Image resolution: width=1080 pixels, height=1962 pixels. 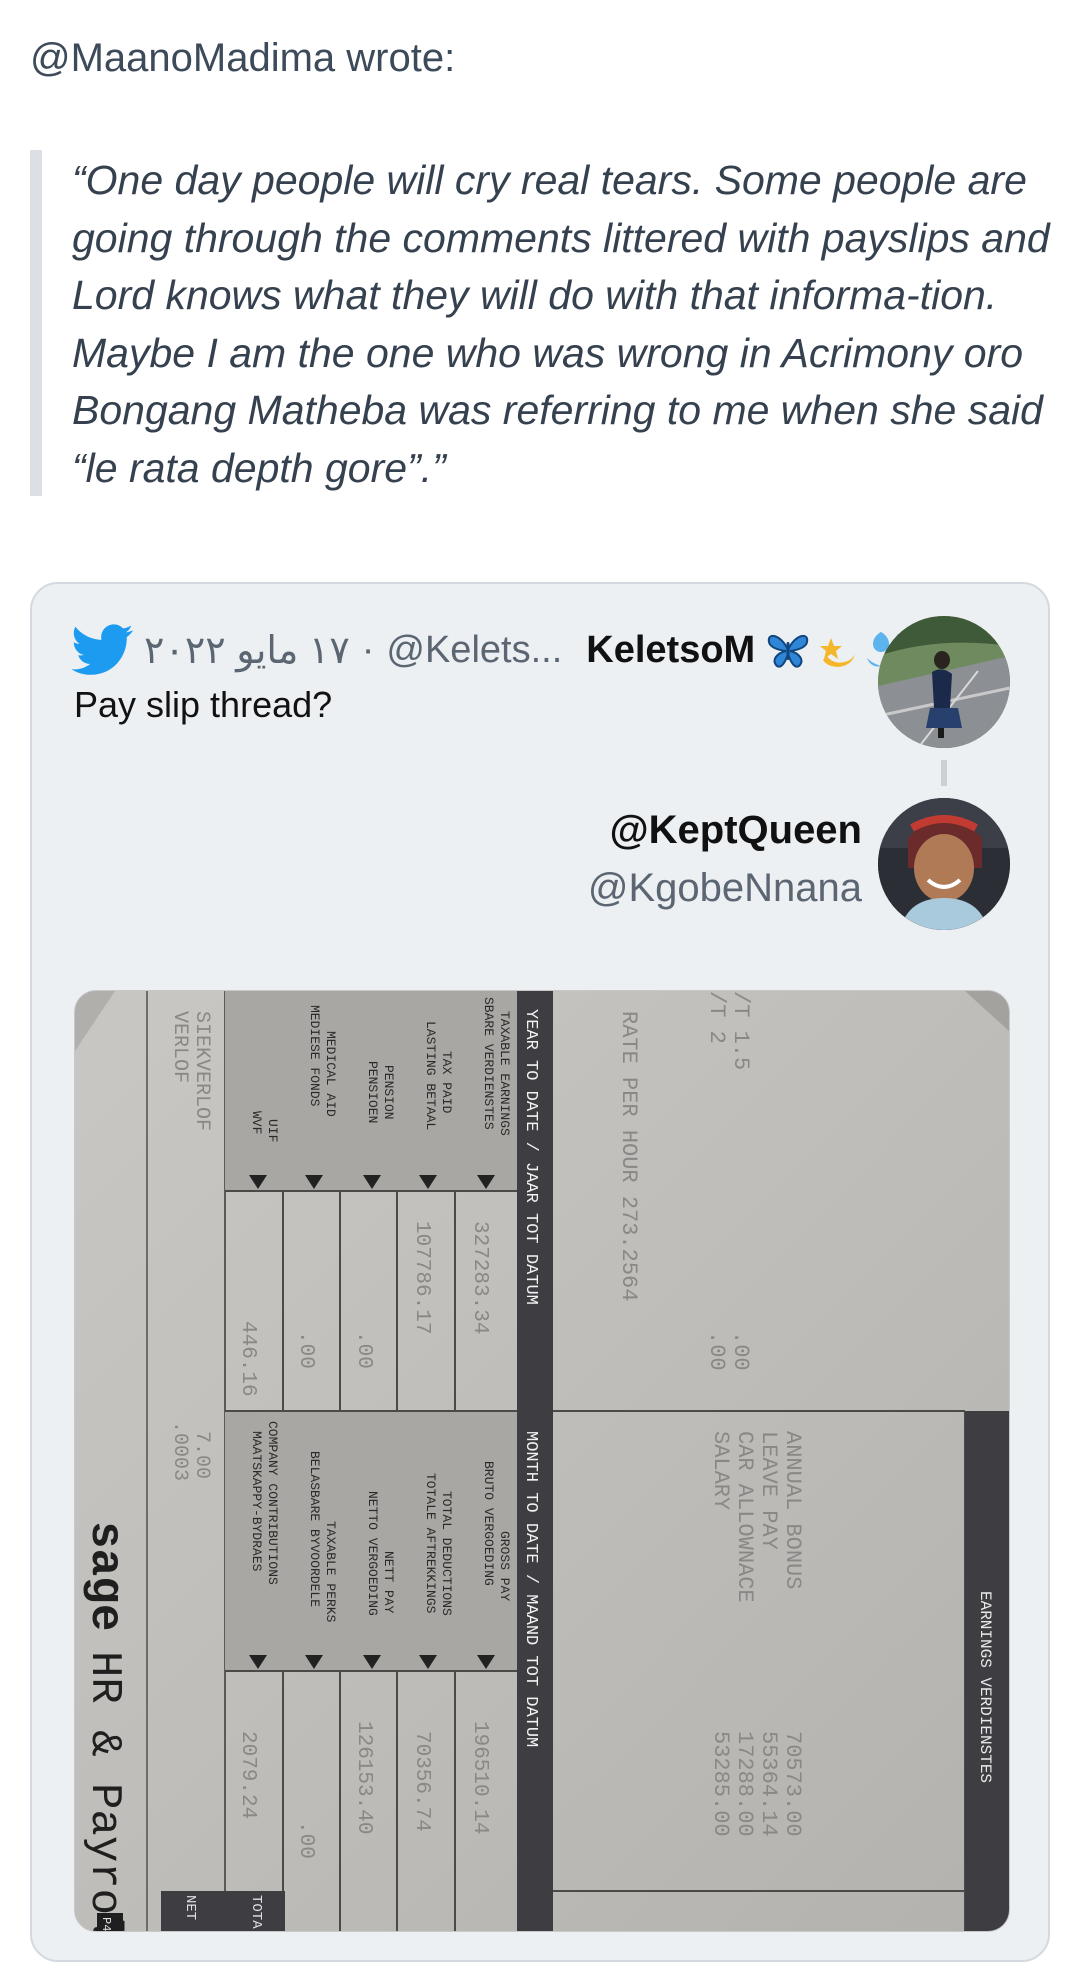 What do you see at coordinates (792, 1510) in the screenshot?
I see `earning-label: ANNUAL BONUS` at bounding box center [792, 1510].